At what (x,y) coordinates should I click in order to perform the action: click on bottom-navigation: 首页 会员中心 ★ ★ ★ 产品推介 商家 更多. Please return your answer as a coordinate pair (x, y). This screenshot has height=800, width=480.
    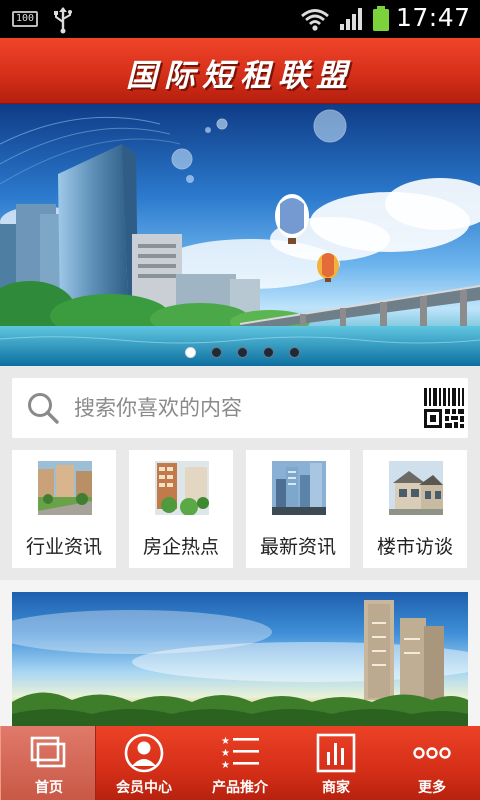
    Looking at the image, I should click on (240, 763).